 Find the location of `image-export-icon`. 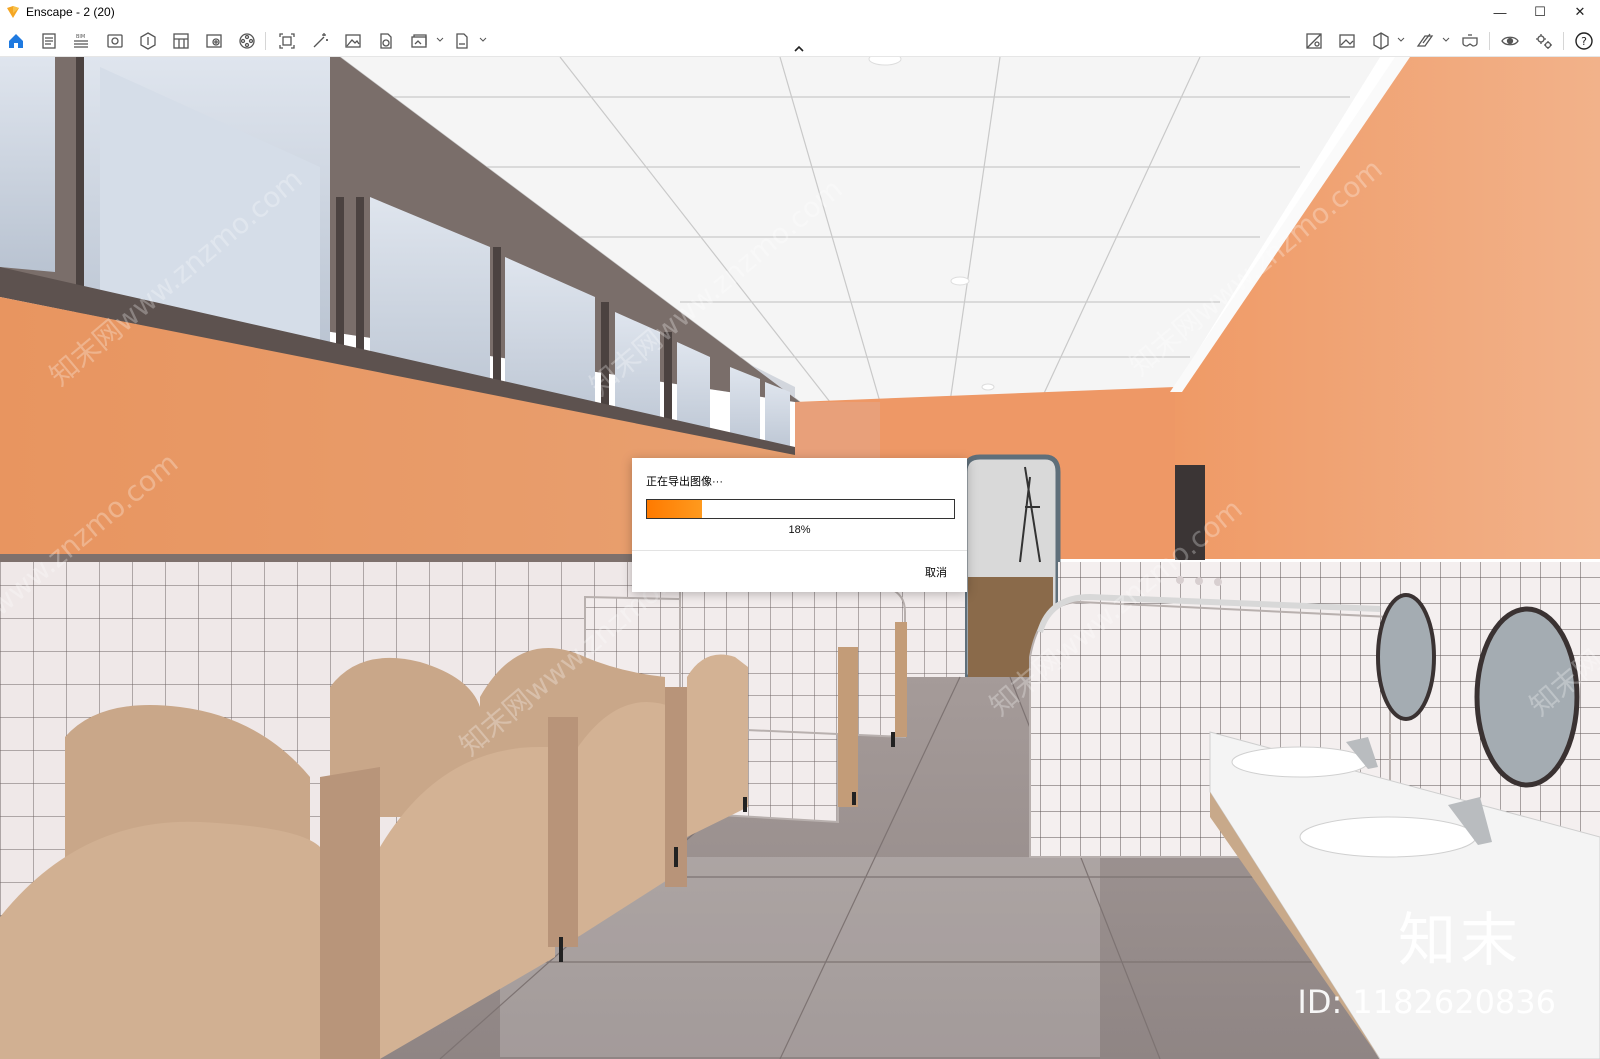

image-export-icon is located at coordinates (353, 41).